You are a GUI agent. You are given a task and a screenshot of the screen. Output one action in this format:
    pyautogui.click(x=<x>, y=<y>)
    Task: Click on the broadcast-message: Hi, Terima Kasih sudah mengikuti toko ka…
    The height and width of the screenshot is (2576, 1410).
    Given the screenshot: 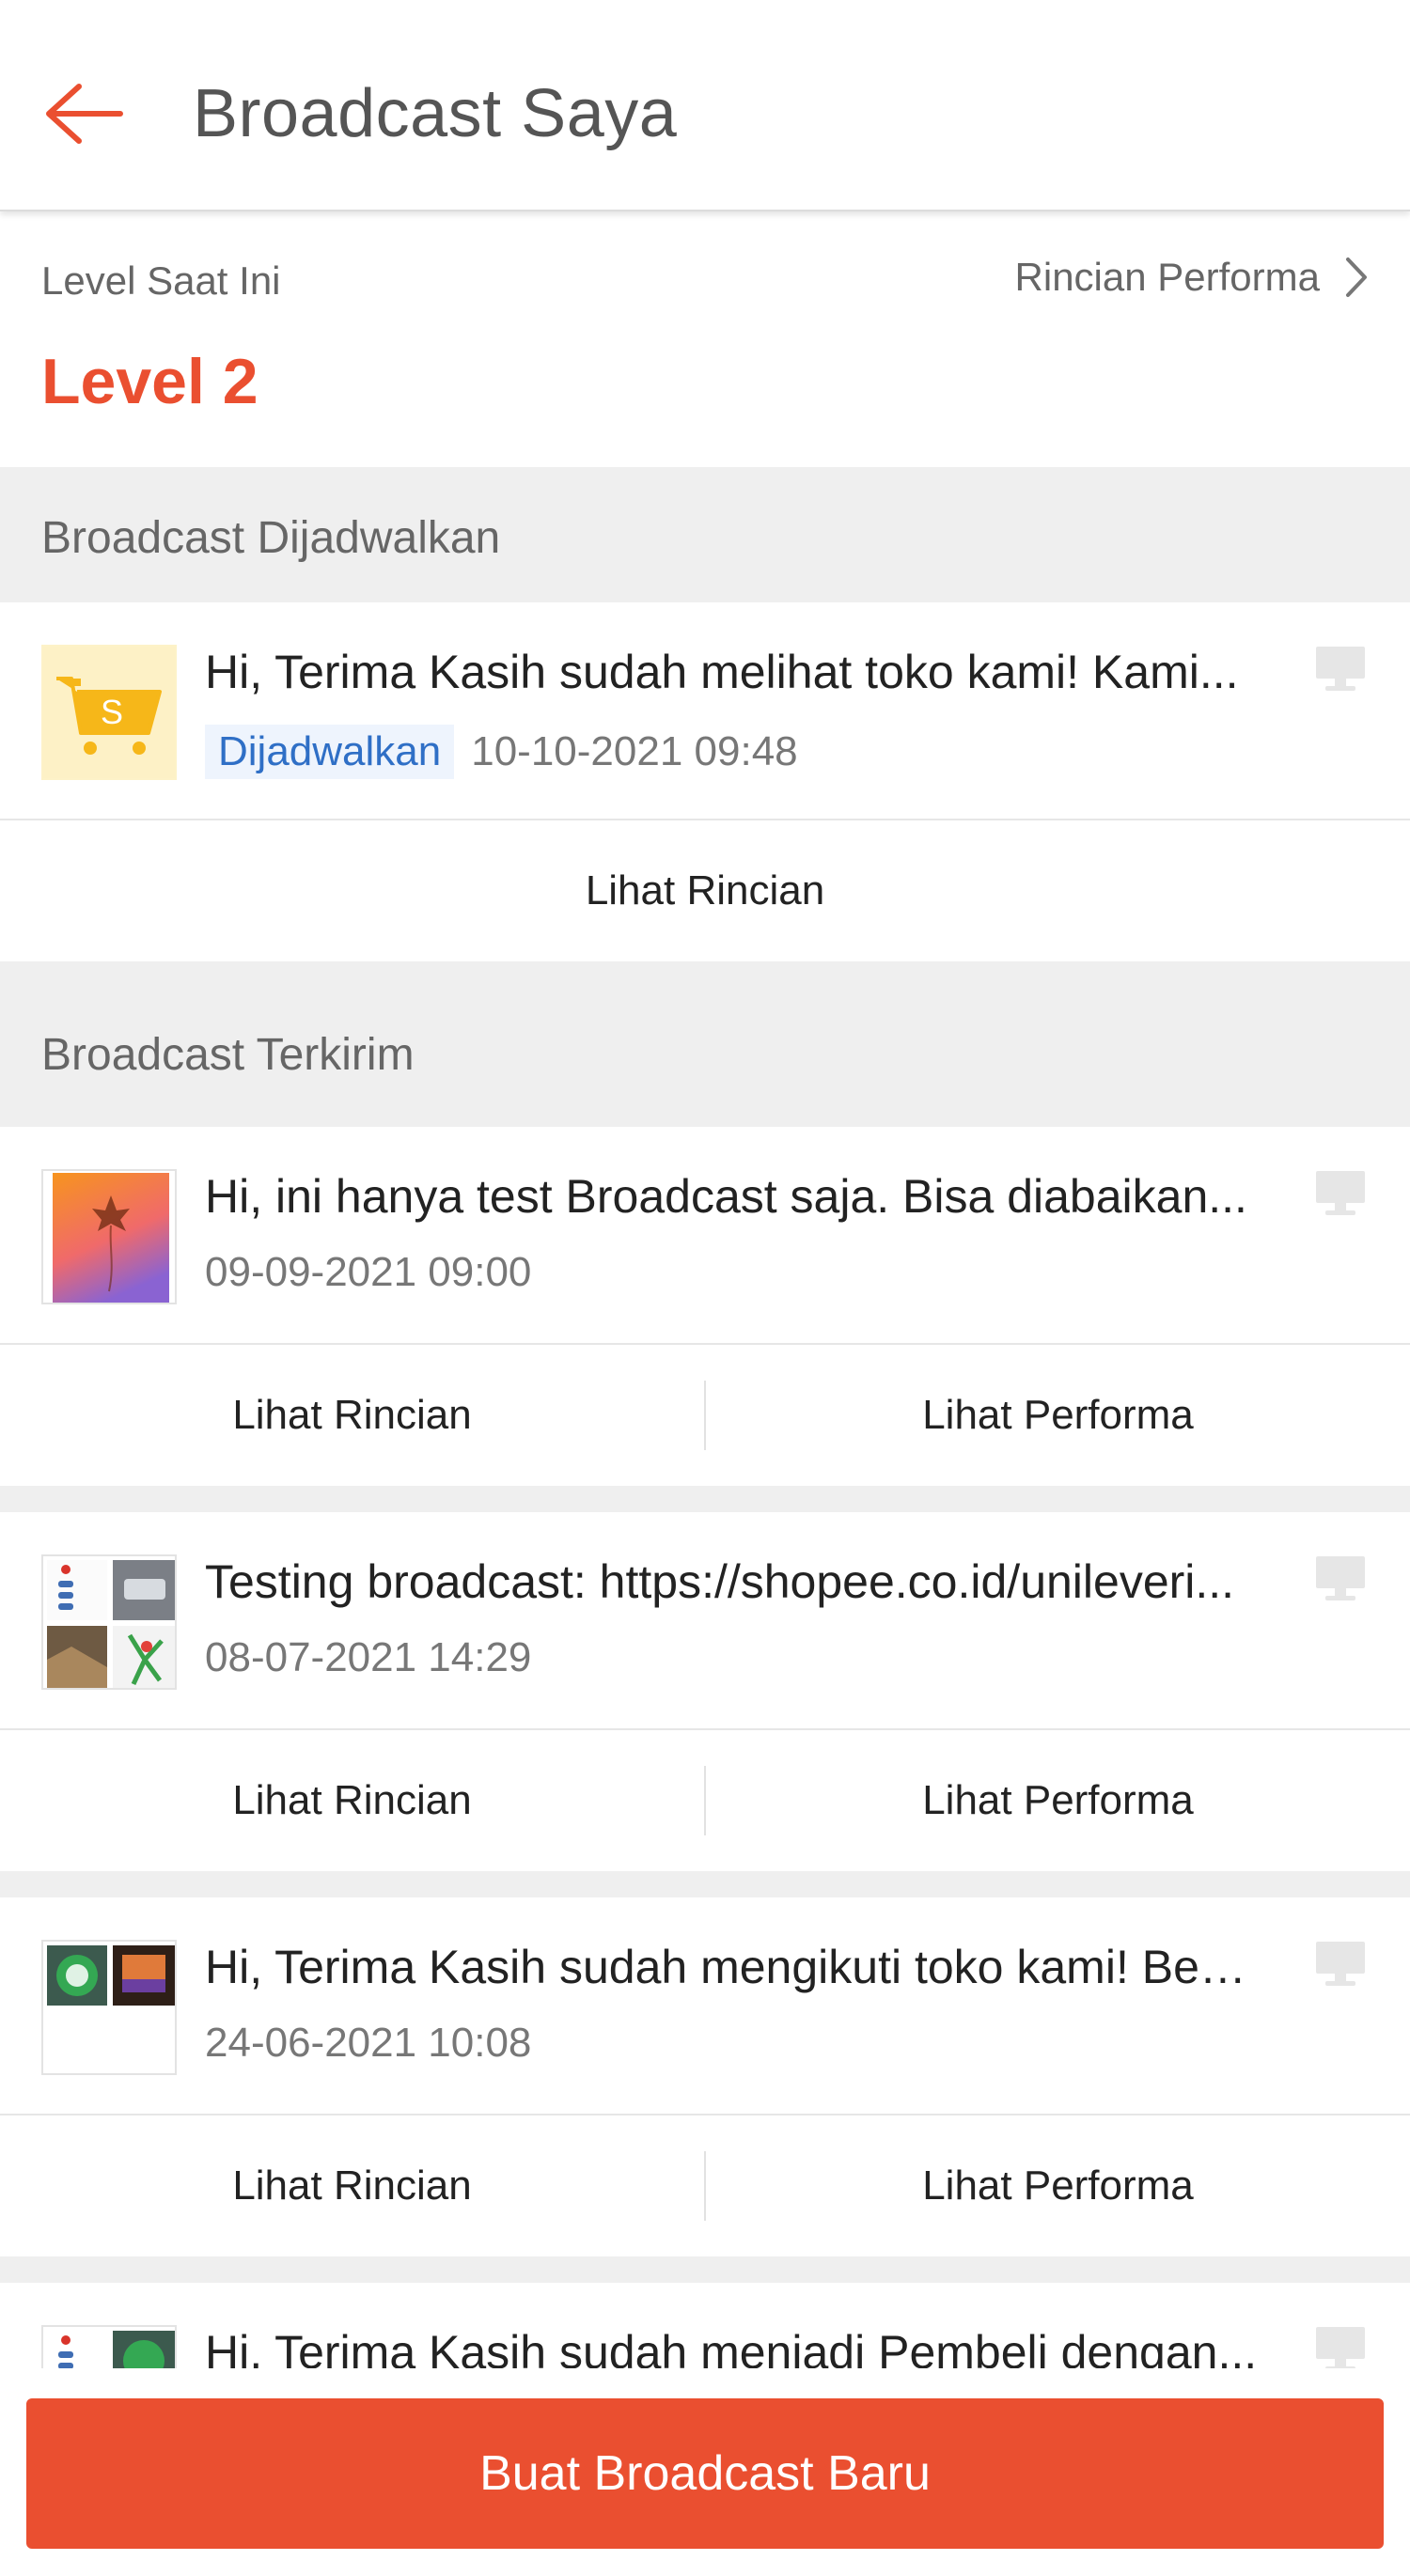 What is the action you would take?
    pyautogui.click(x=731, y=1967)
    